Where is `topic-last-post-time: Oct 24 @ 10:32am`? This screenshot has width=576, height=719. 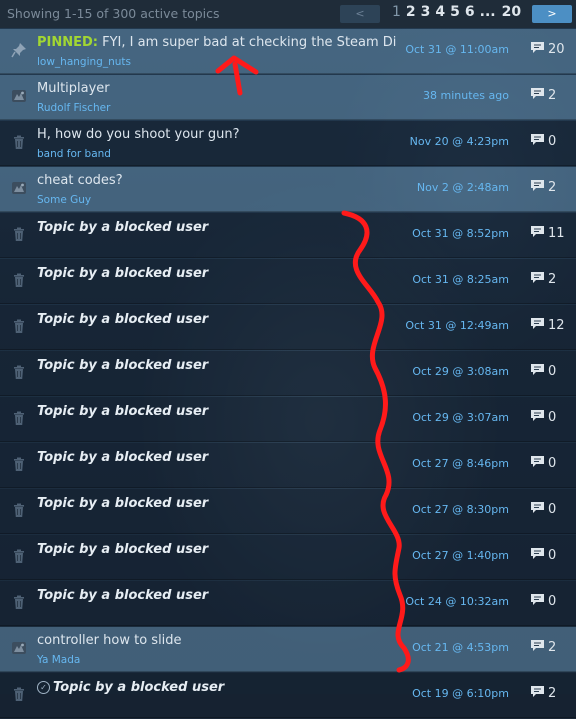
topic-last-post-time: Oct 24 @ 10:32am is located at coordinates (457, 601).